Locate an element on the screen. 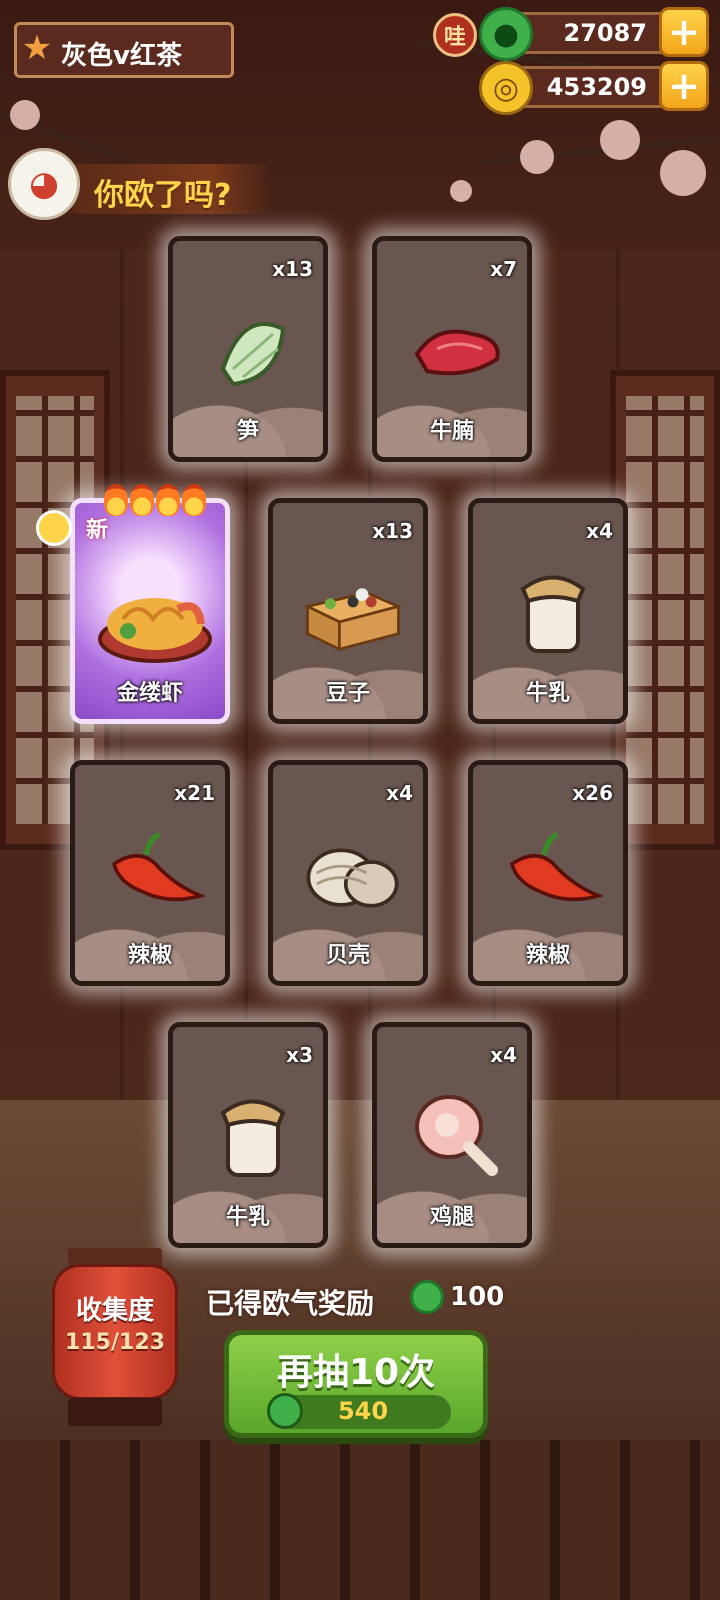  coin-value: 453209 is located at coordinates (596, 87).